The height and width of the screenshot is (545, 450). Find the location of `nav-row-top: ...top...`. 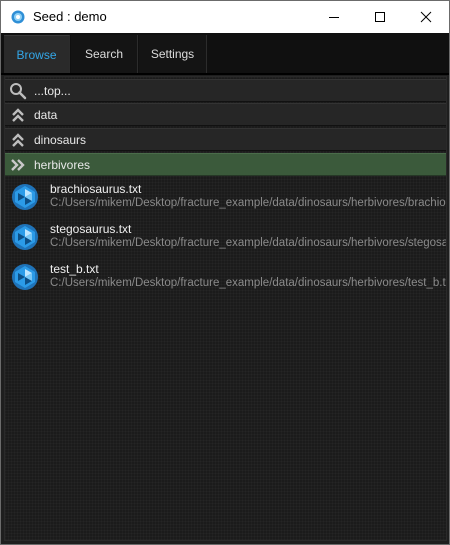

nav-row-top: ...top... is located at coordinates (225, 90).